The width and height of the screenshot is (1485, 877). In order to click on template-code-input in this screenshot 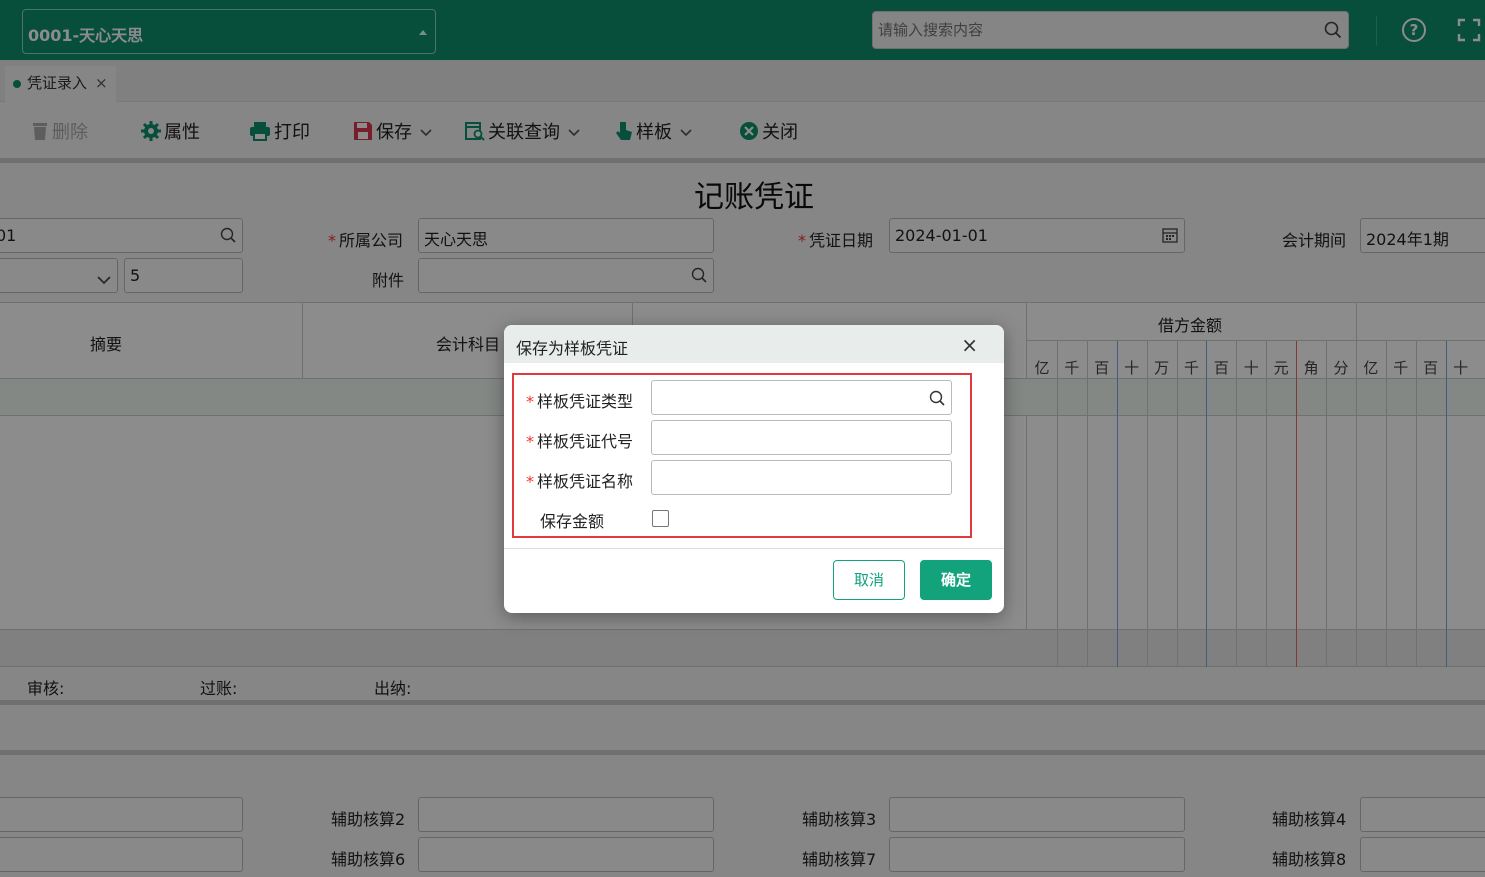, I will do `click(801, 437)`.